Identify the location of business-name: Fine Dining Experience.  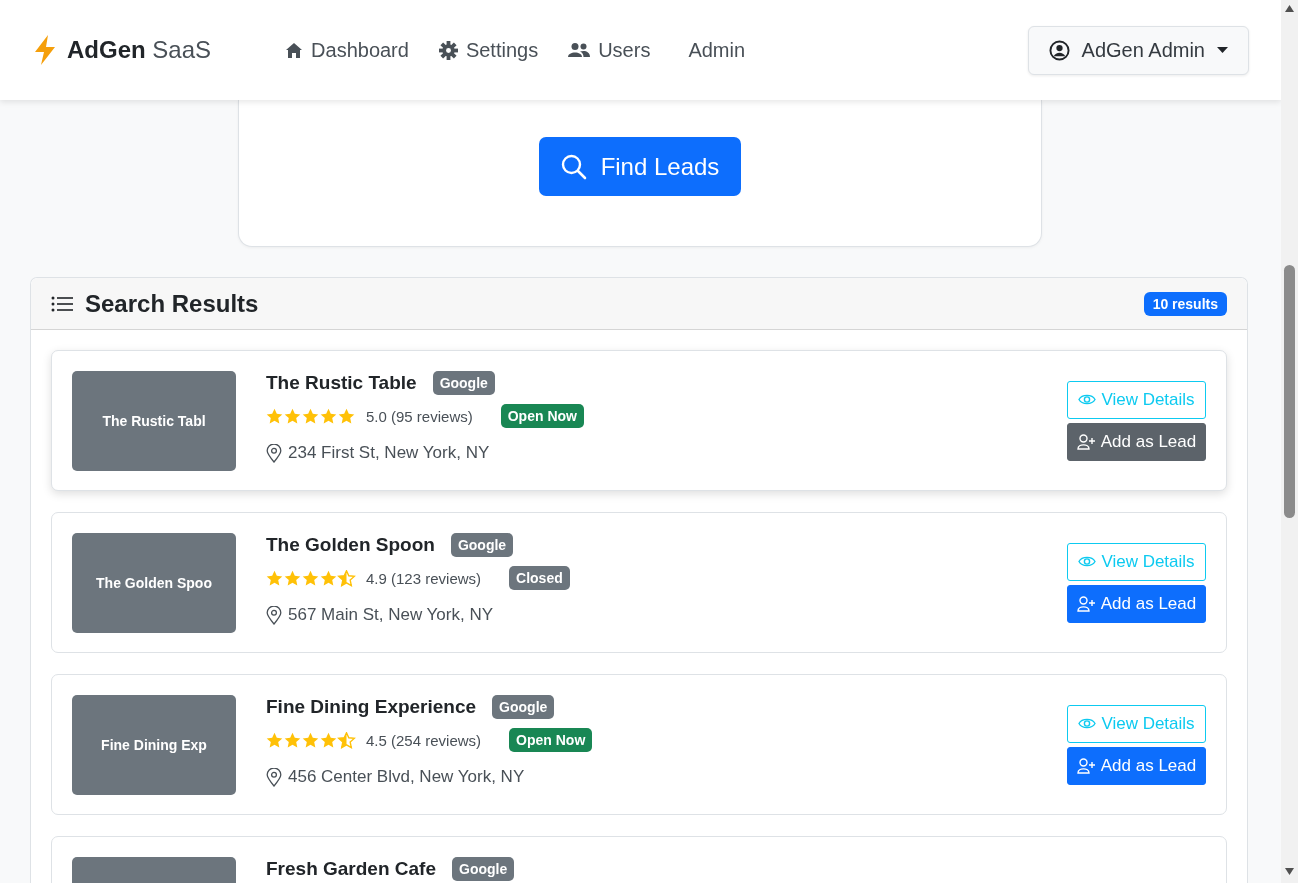
(371, 707).